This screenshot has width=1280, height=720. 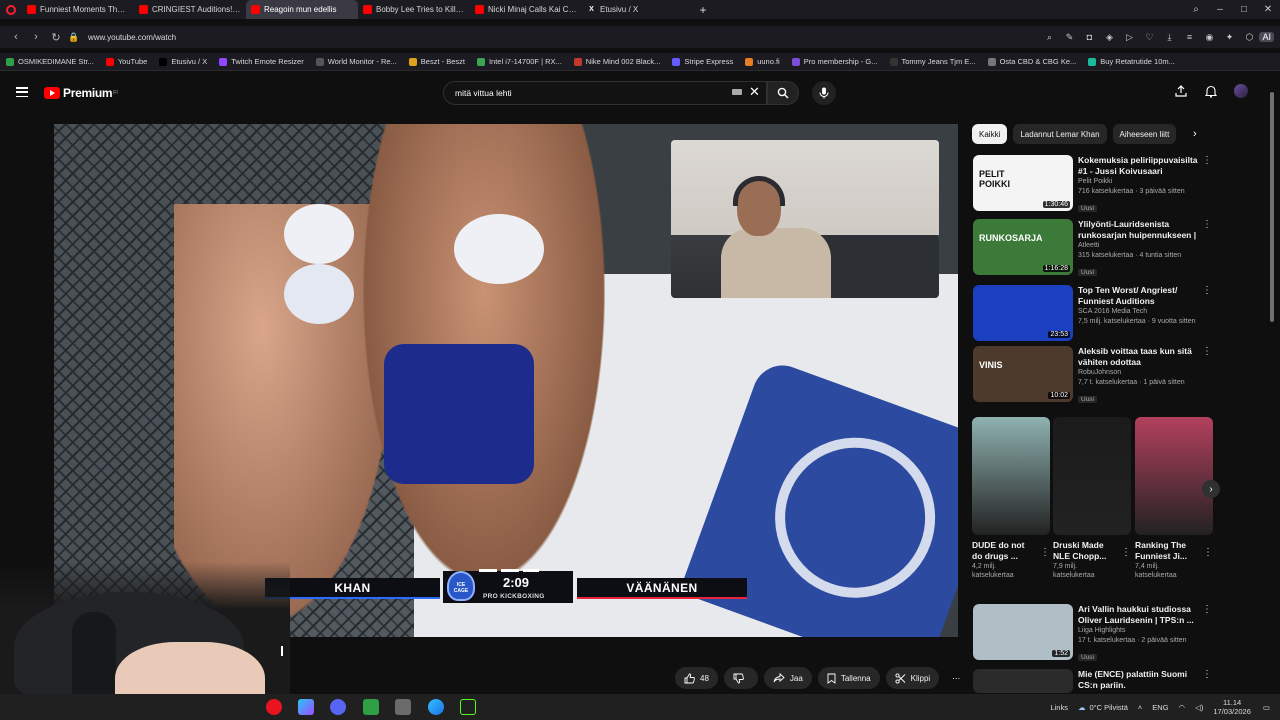 I want to click on channel-name: Pelit Poikki, so click(x=1138, y=182).